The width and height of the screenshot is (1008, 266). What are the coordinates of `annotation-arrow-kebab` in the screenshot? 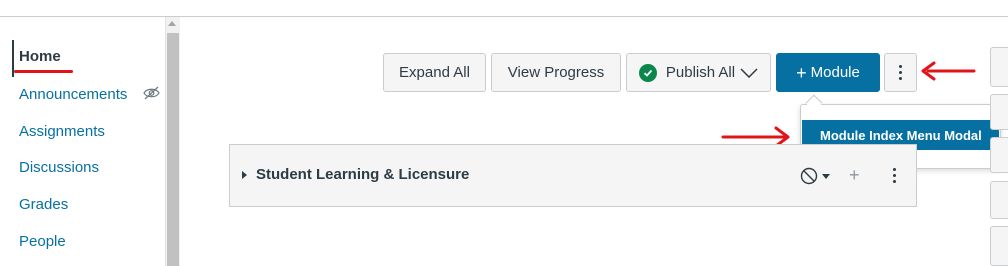 It's located at (948, 71).